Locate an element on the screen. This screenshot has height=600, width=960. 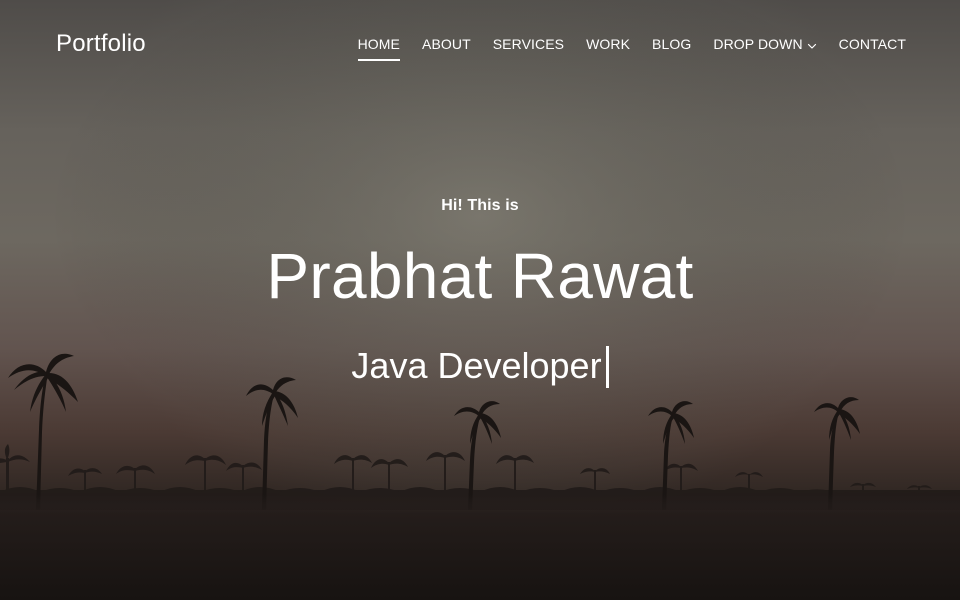
hero-name-heading: Prabhat Rawat is located at coordinates (480, 276).